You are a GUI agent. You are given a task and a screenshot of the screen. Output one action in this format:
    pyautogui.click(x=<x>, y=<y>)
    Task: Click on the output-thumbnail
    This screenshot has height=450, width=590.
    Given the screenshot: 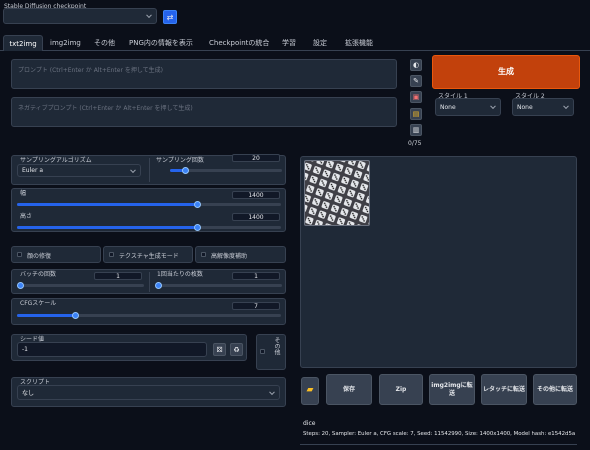 What is the action you would take?
    pyautogui.click(x=337, y=193)
    